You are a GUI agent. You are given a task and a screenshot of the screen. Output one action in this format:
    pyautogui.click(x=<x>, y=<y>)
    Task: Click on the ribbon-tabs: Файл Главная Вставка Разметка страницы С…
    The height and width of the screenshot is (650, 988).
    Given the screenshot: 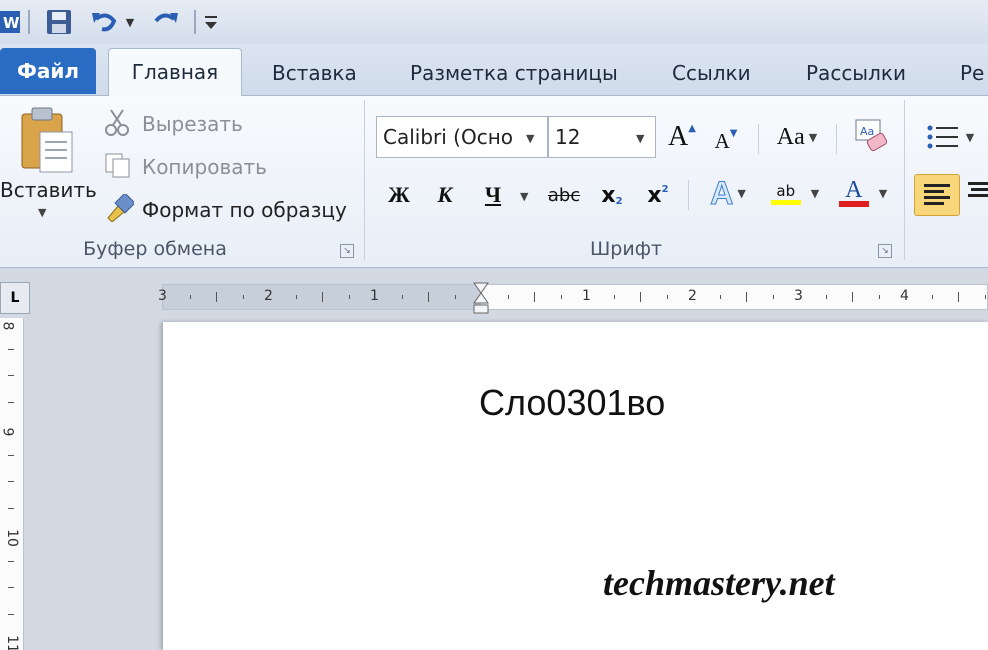 What is the action you would take?
    pyautogui.click(x=494, y=70)
    